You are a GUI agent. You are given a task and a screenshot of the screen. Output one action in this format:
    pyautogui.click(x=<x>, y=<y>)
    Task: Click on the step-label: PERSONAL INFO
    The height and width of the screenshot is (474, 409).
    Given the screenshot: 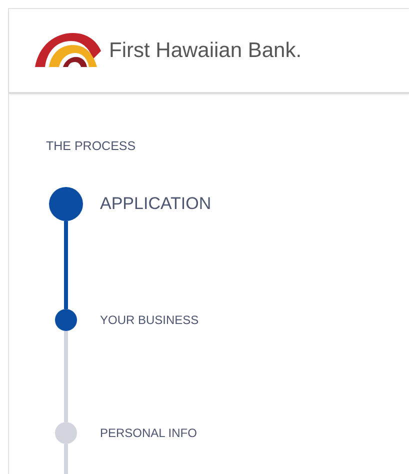 What is the action you would take?
    pyautogui.click(x=148, y=433)
    